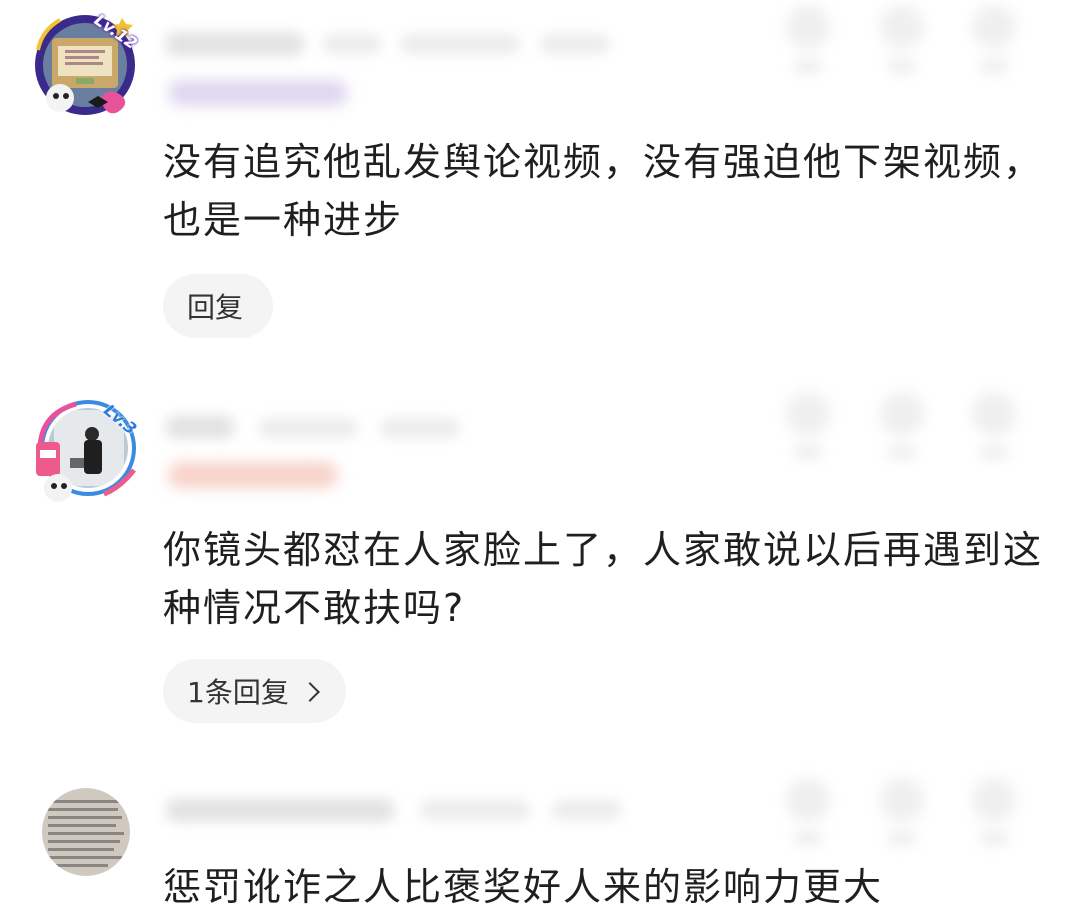 The height and width of the screenshot is (923, 1080). Describe the element at coordinates (902, 838) in the screenshot. I see `dislike-count-blurred` at that location.